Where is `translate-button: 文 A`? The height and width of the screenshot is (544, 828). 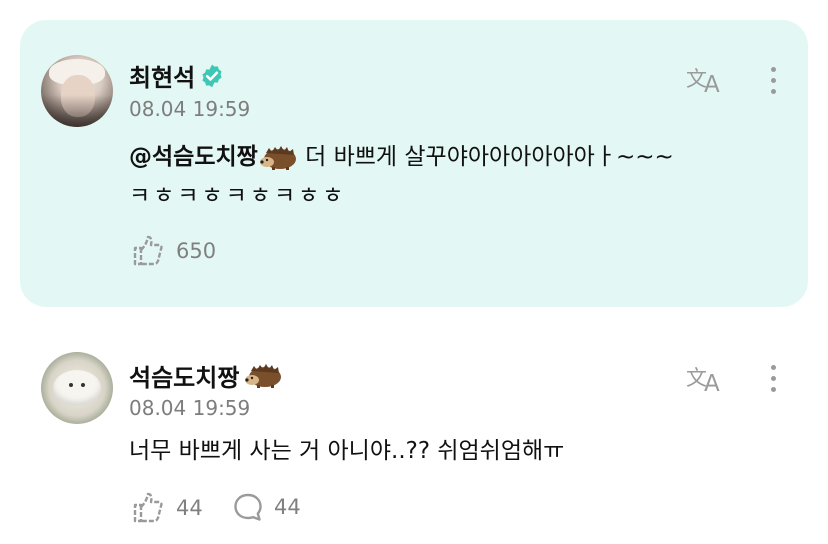
translate-button: 文 A is located at coordinates (706, 78).